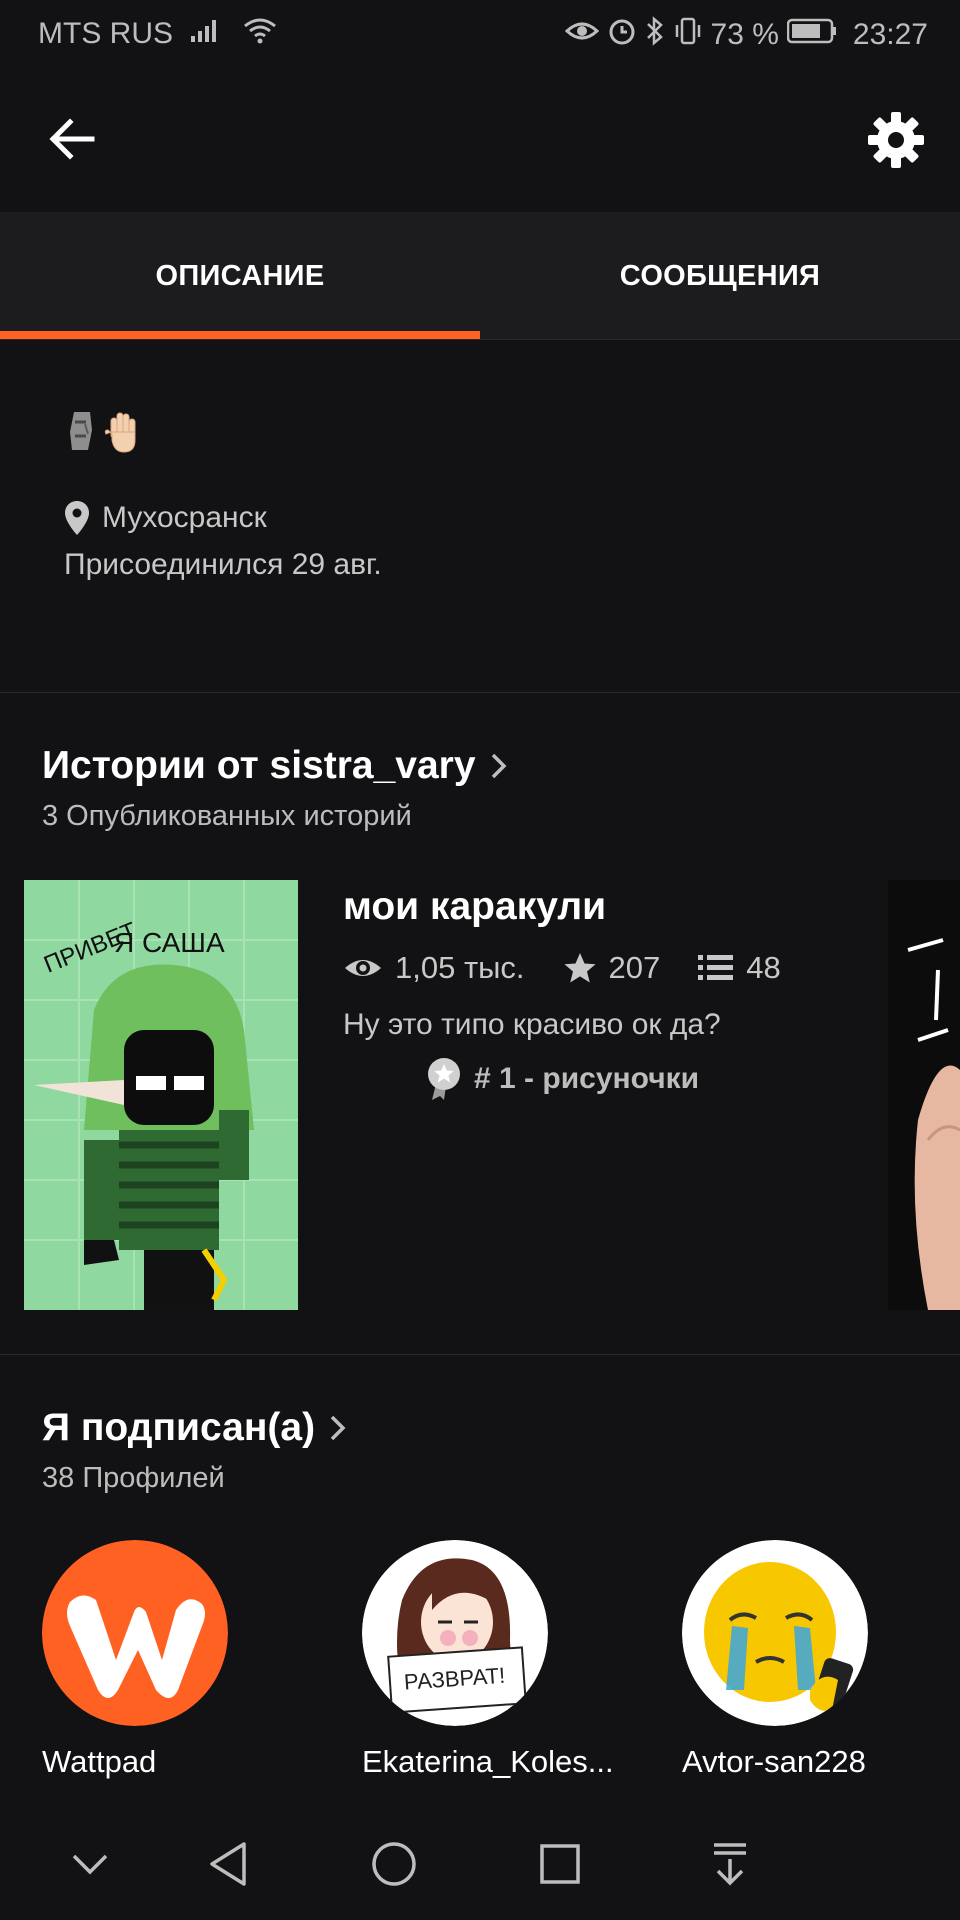  Describe the element at coordinates (688, 35) in the screenshot. I see `vibrate-icon` at that location.